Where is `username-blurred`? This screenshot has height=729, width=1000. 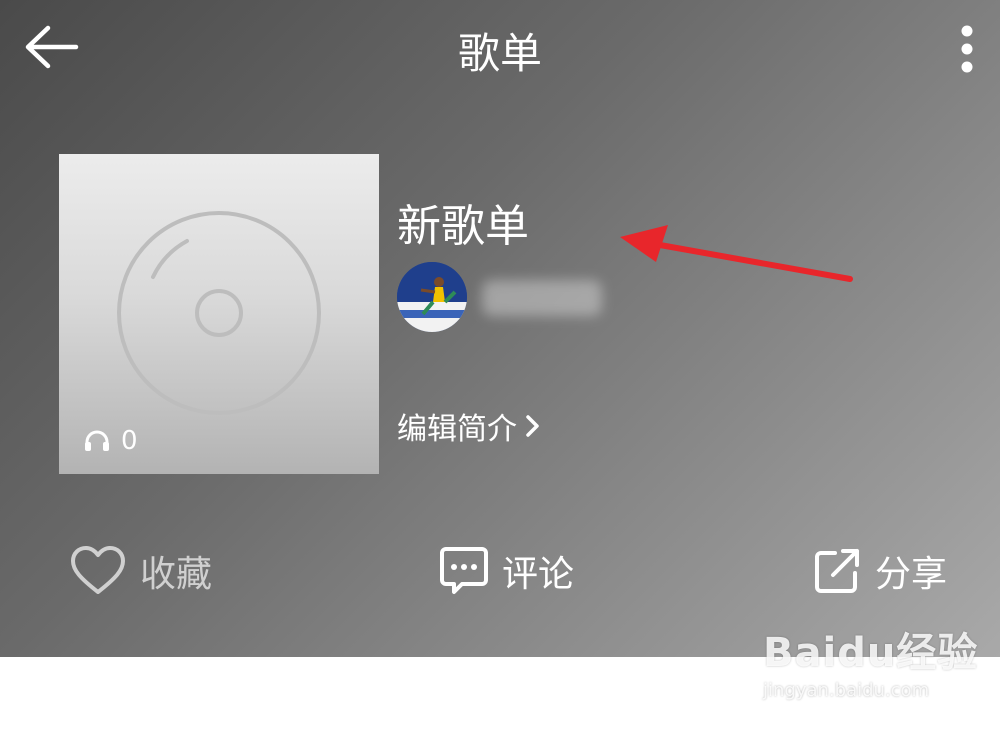 username-blurred is located at coordinates (542, 298).